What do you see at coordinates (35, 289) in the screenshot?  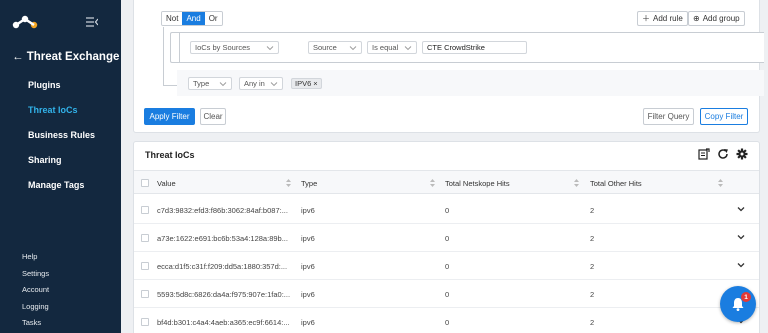 I see `sidebar-link-account: Account` at bounding box center [35, 289].